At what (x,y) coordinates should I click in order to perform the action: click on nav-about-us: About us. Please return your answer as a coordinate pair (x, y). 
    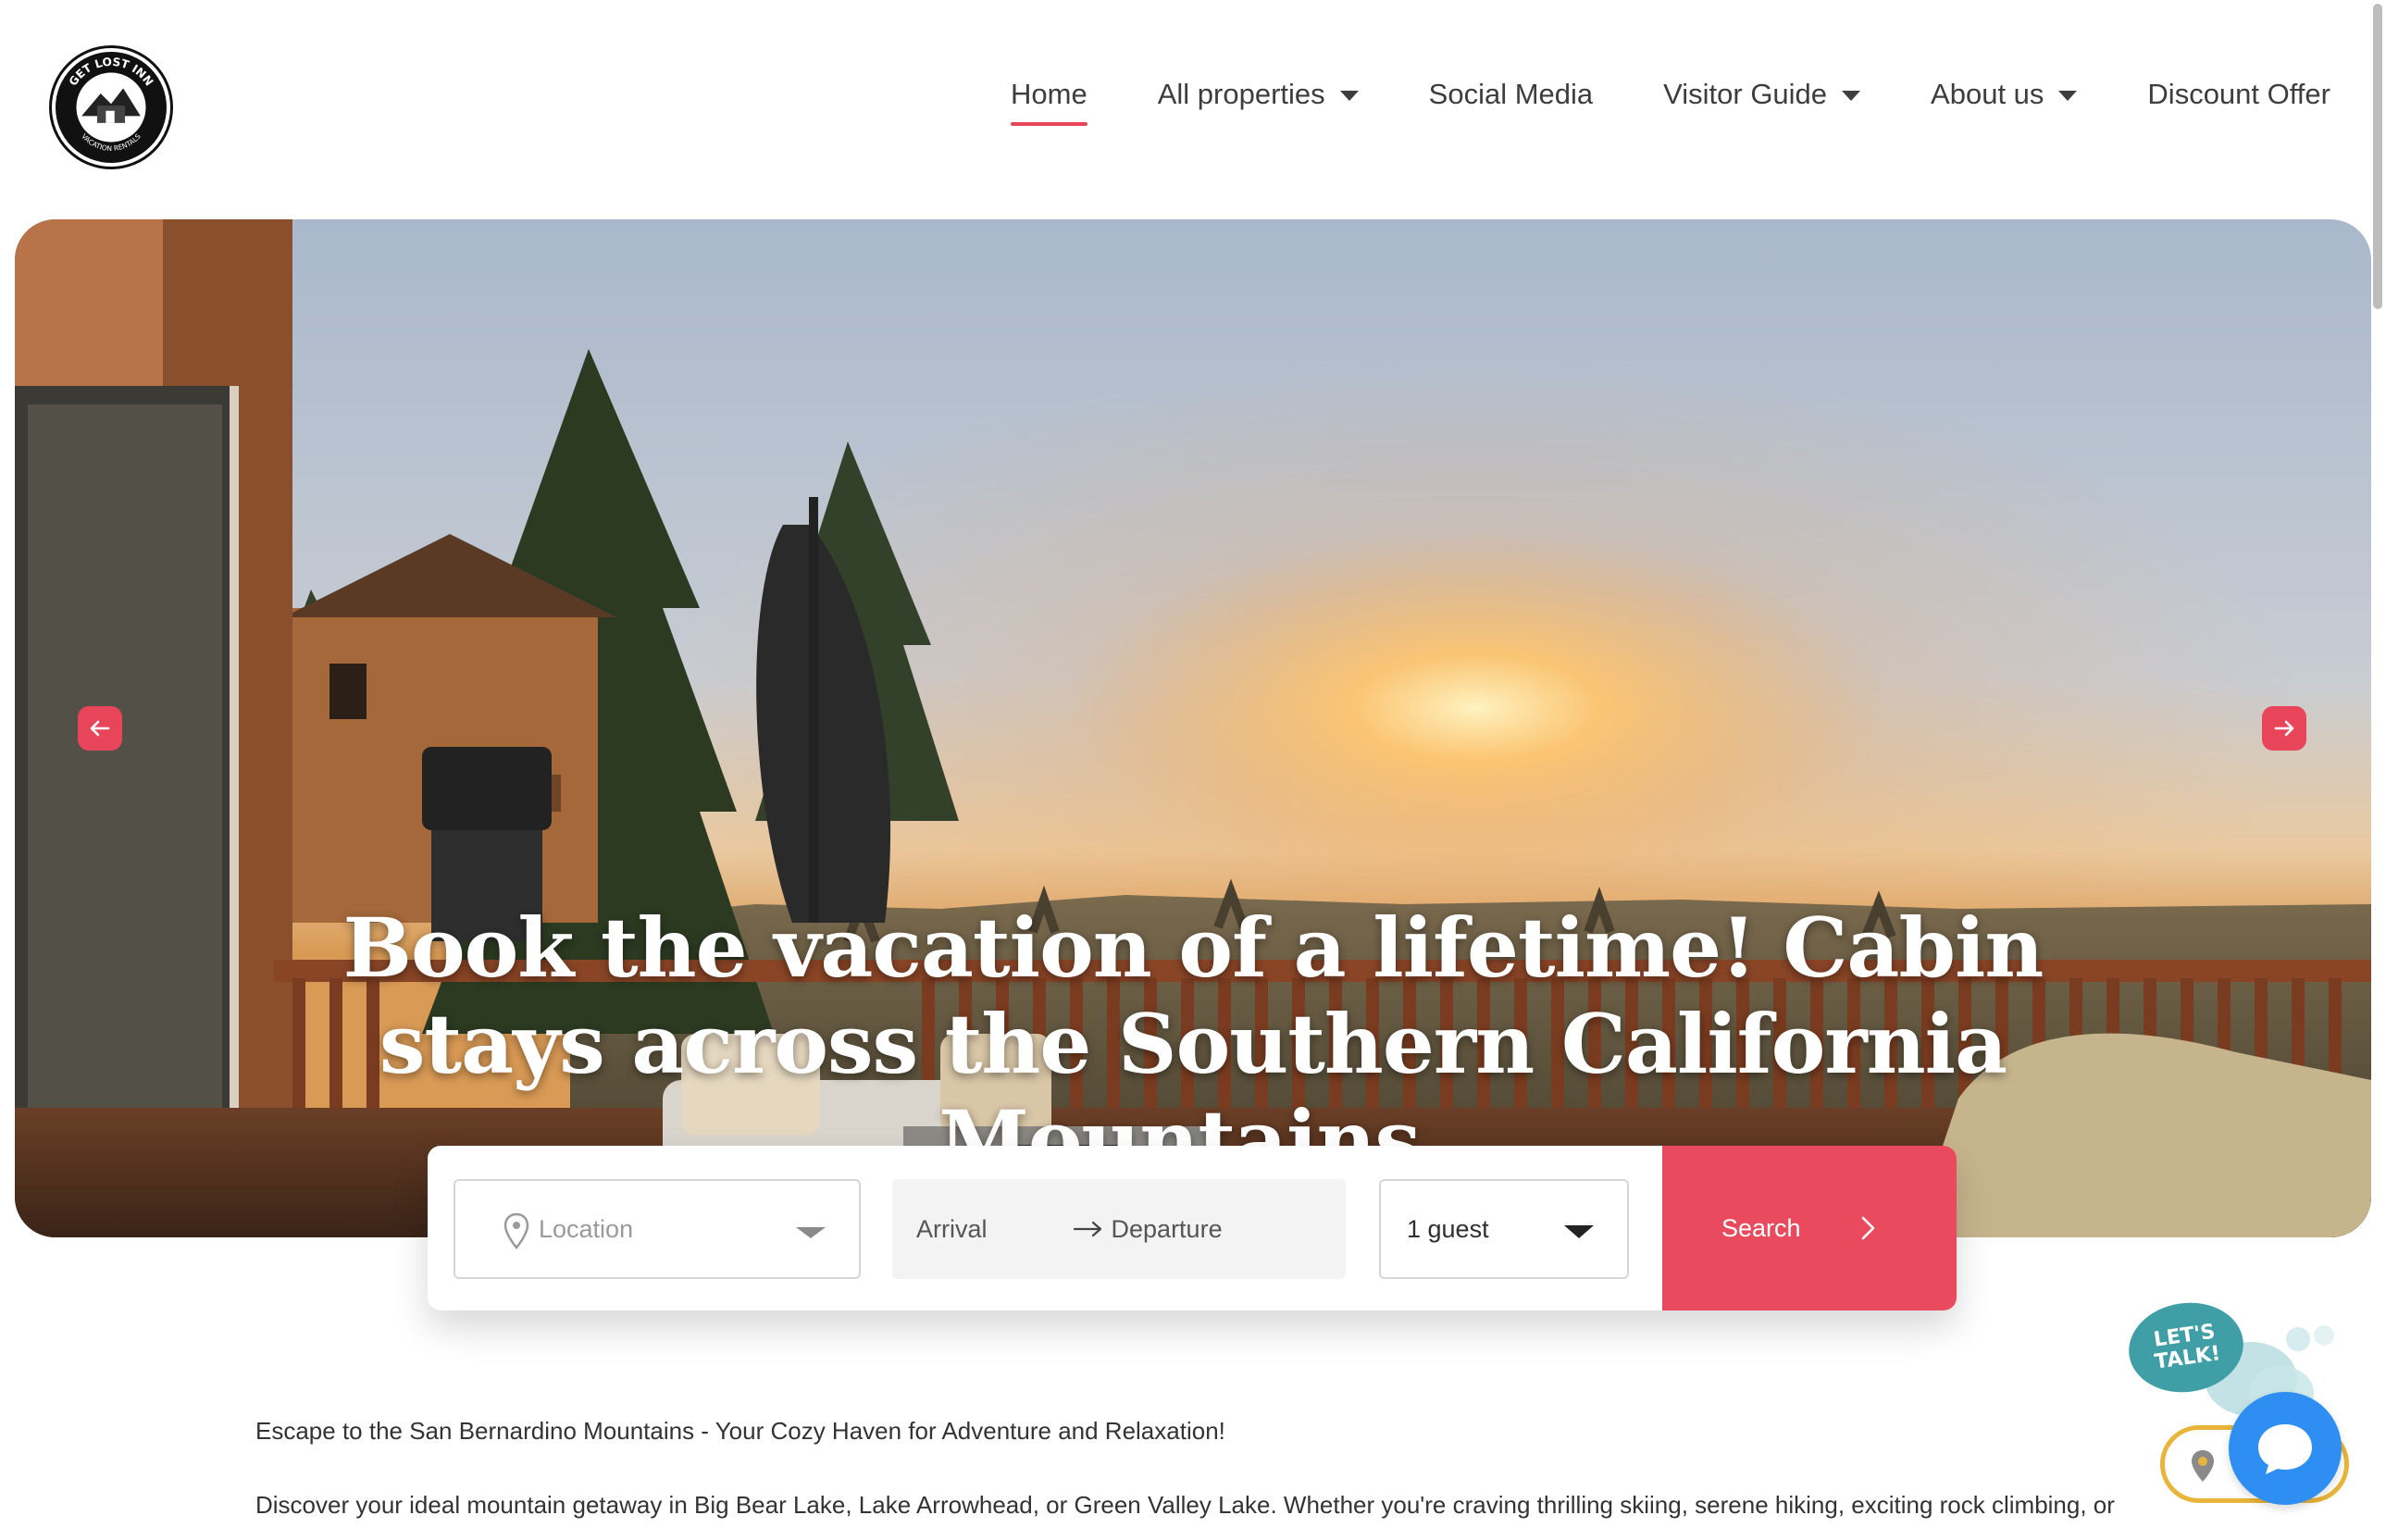
    Looking at the image, I should click on (2004, 94).